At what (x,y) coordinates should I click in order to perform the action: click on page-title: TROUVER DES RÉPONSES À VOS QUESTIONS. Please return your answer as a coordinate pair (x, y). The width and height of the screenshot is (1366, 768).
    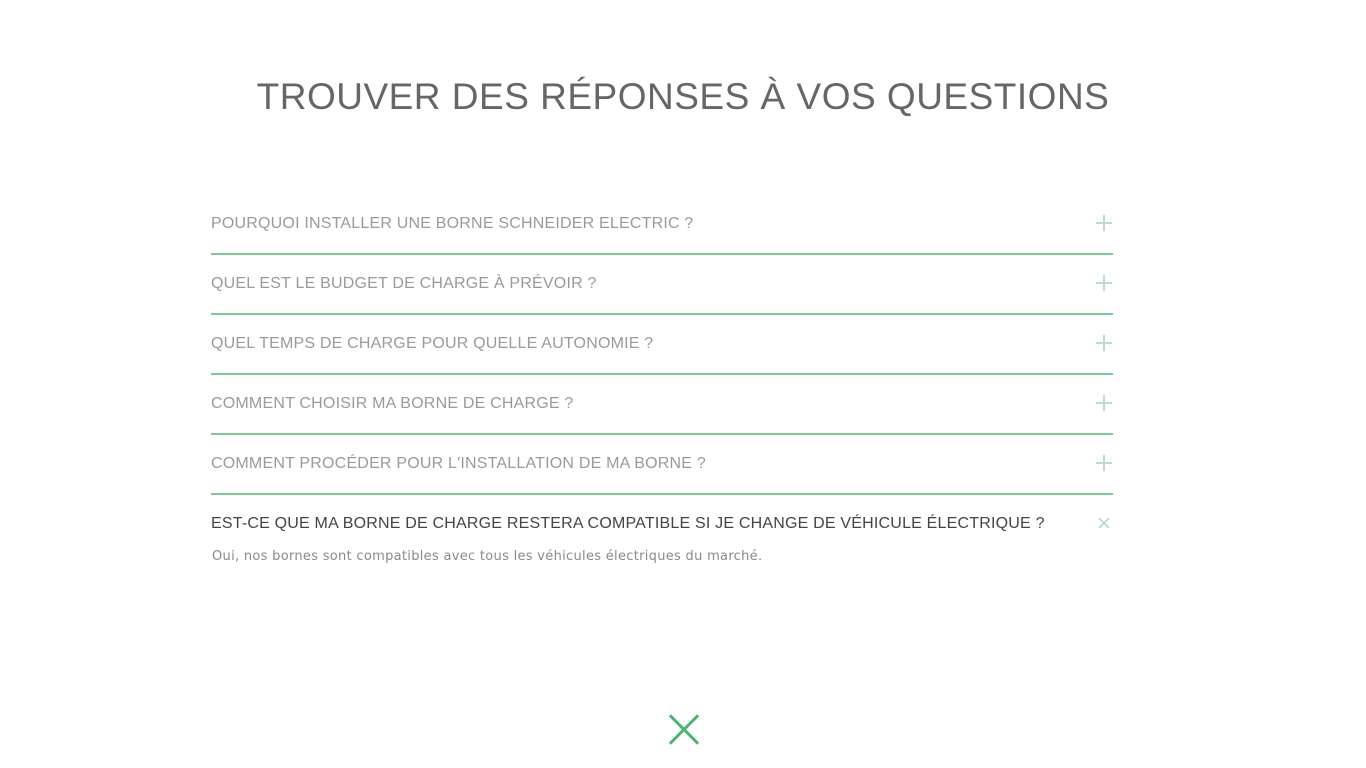
    Looking at the image, I should click on (683, 96).